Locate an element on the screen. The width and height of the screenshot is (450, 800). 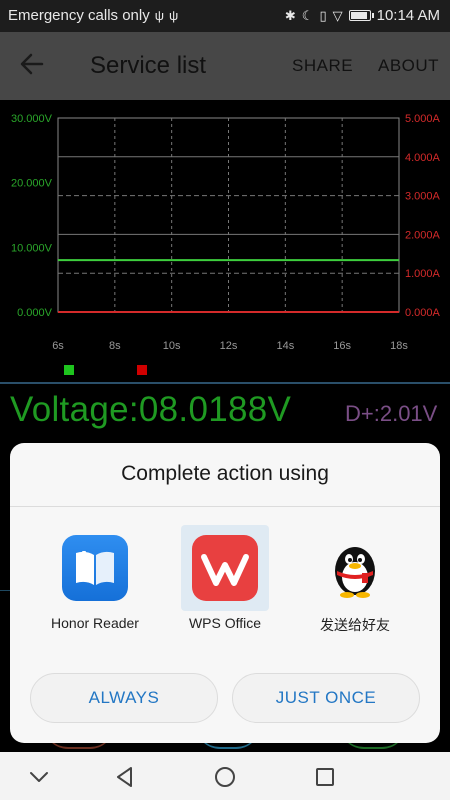
dialog-divider is located at coordinates (225, 506).